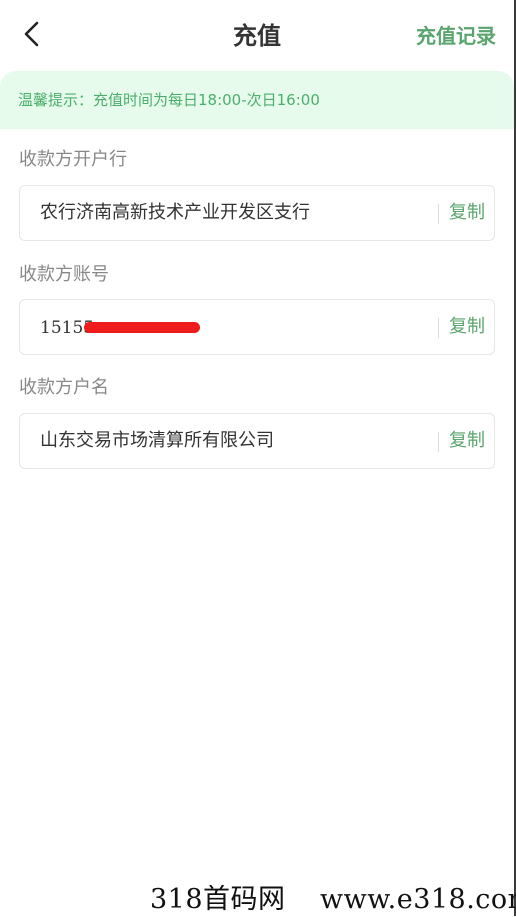 The width and height of the screenshot is (516, 917). I want to click on app-header: 充值 充值记录, so click(257, 35).